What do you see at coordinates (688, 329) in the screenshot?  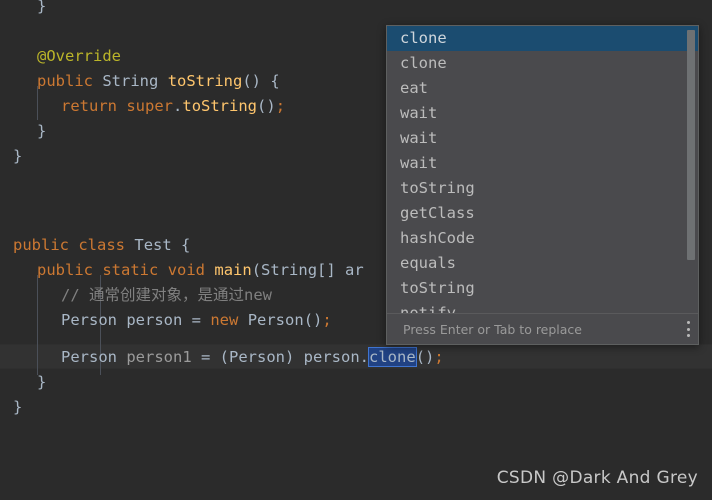 I see `more-vertical-icon` at bounding box center [688, 329].